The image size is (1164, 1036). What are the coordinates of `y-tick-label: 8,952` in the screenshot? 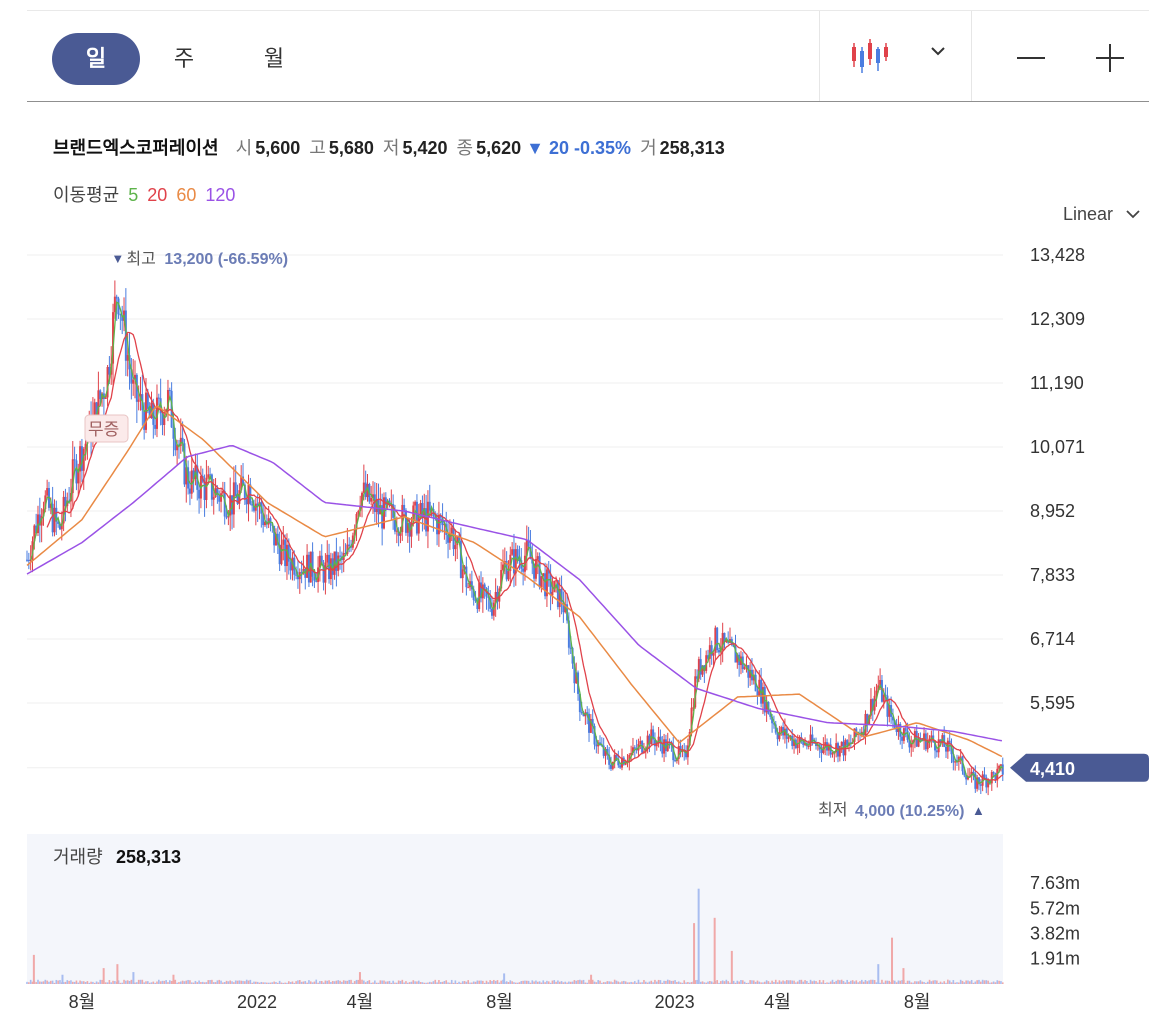 It's located at (1052, 511).